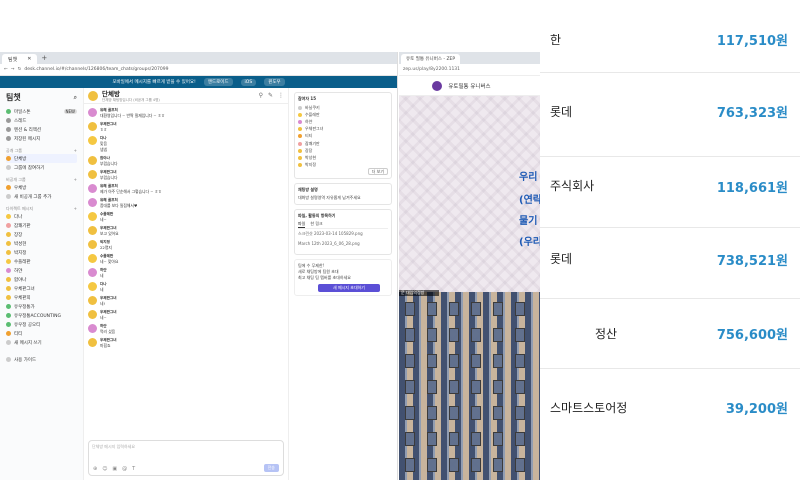  Describe the element at coordinates (41, 167) in the screenshot. I see `sidebar-item-join-group: 그룹에 참여하기` at that location.